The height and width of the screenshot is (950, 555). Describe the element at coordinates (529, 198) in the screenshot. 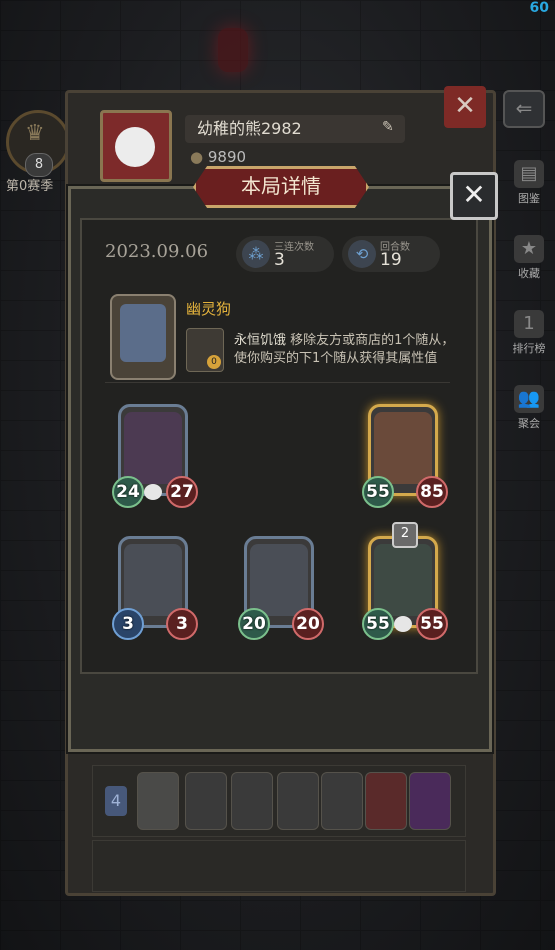

I see `side-nav-label: 图鉴` at that location.